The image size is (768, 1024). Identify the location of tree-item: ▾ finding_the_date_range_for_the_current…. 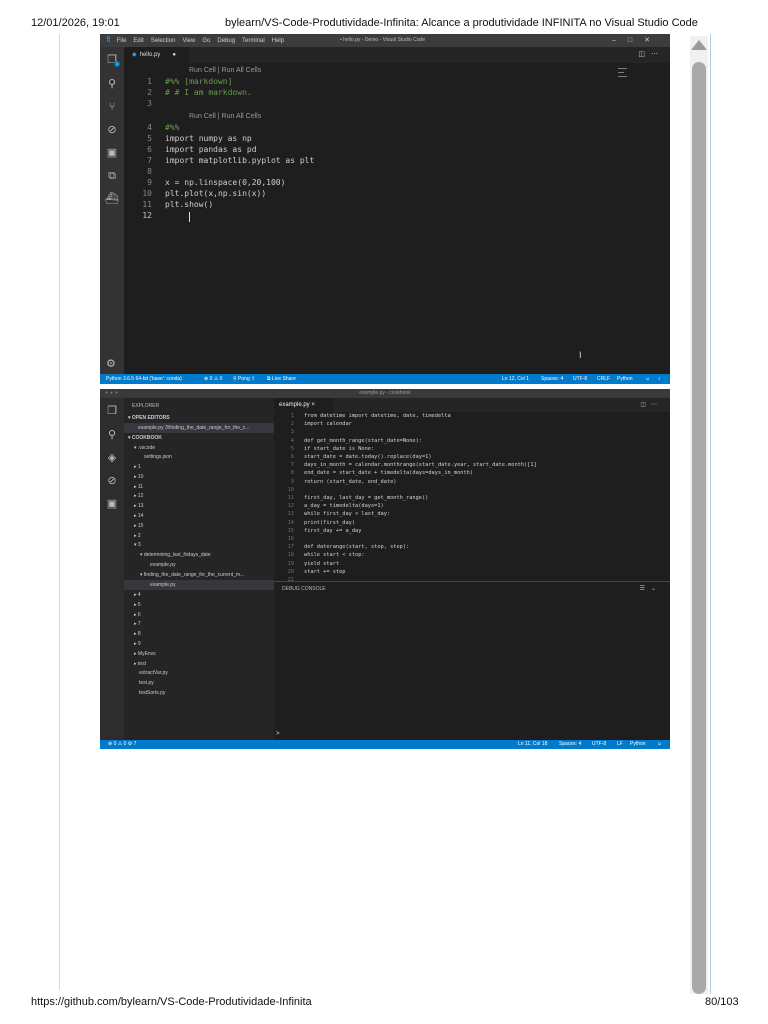
(192, 575).